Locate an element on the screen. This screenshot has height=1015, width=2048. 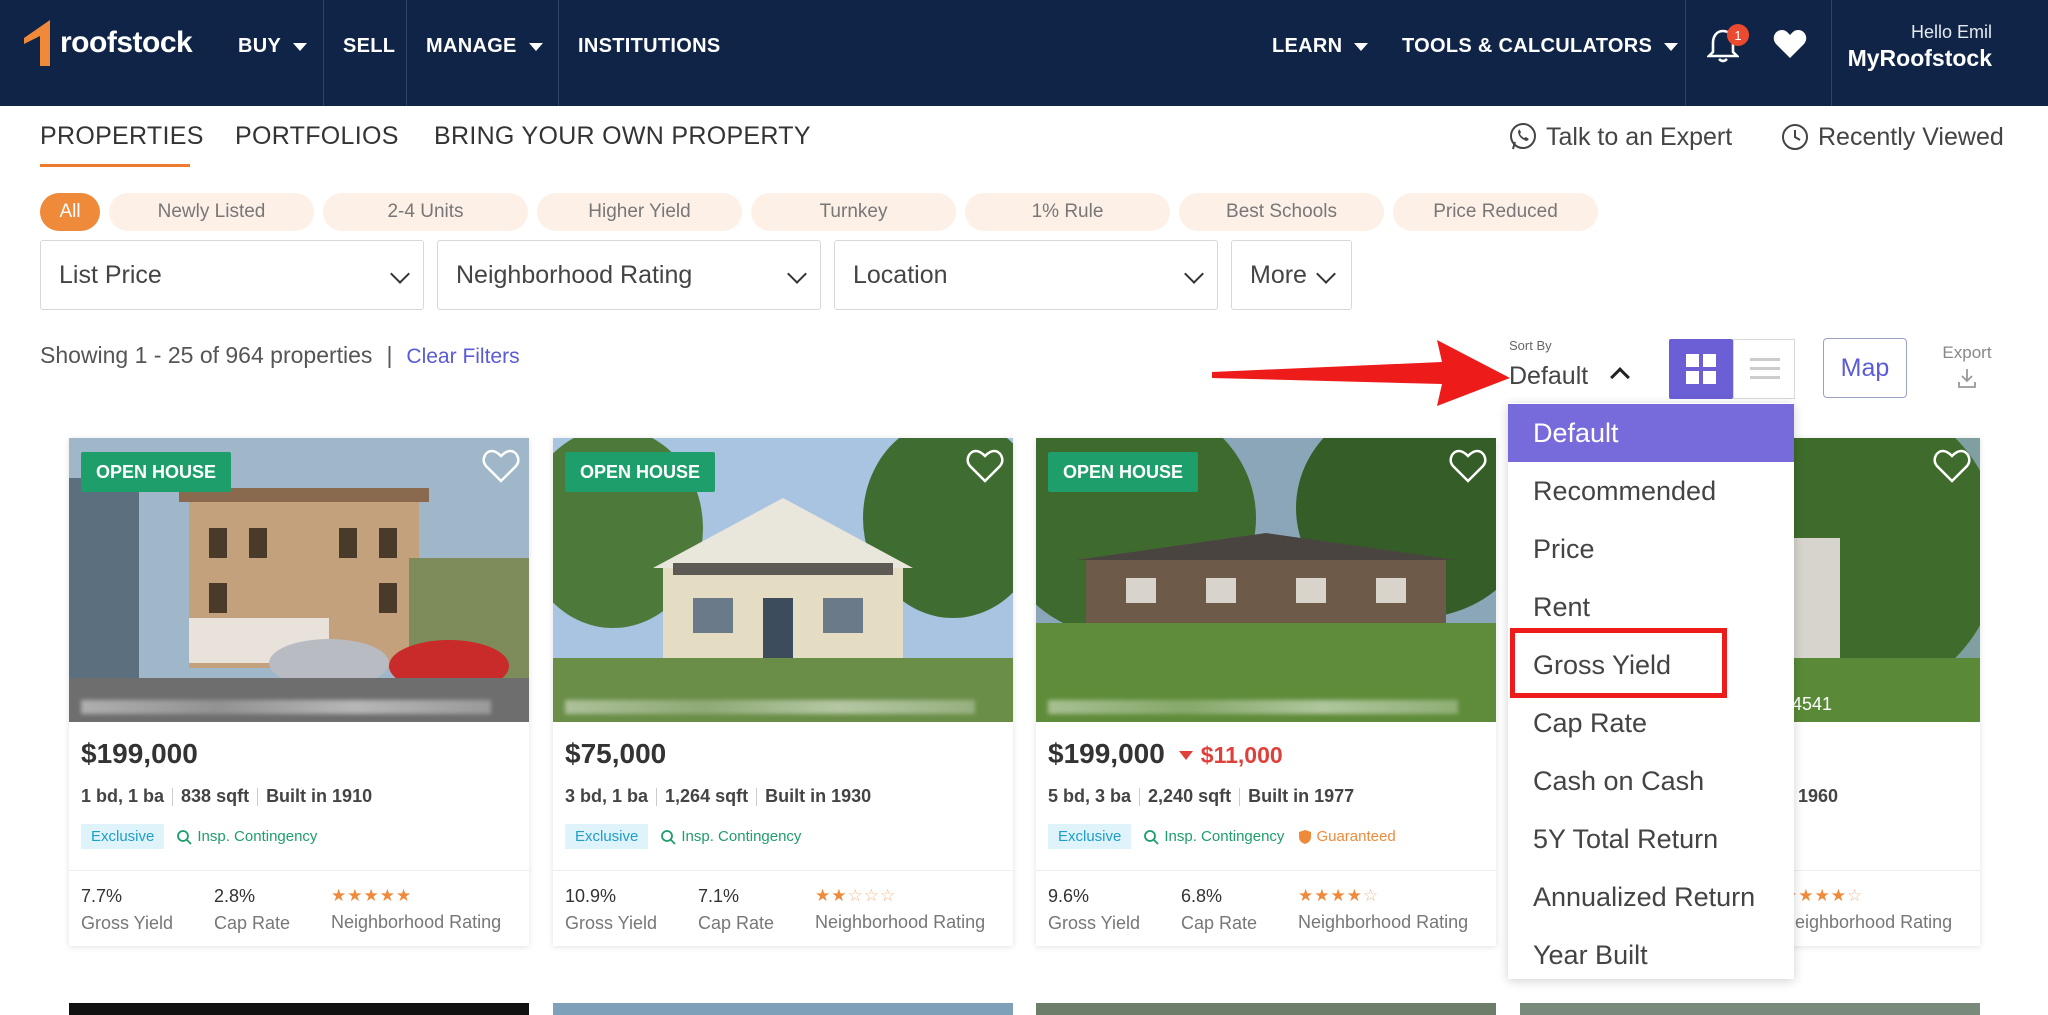
sort-option-default: Default is located at coordinates (1651, 433).